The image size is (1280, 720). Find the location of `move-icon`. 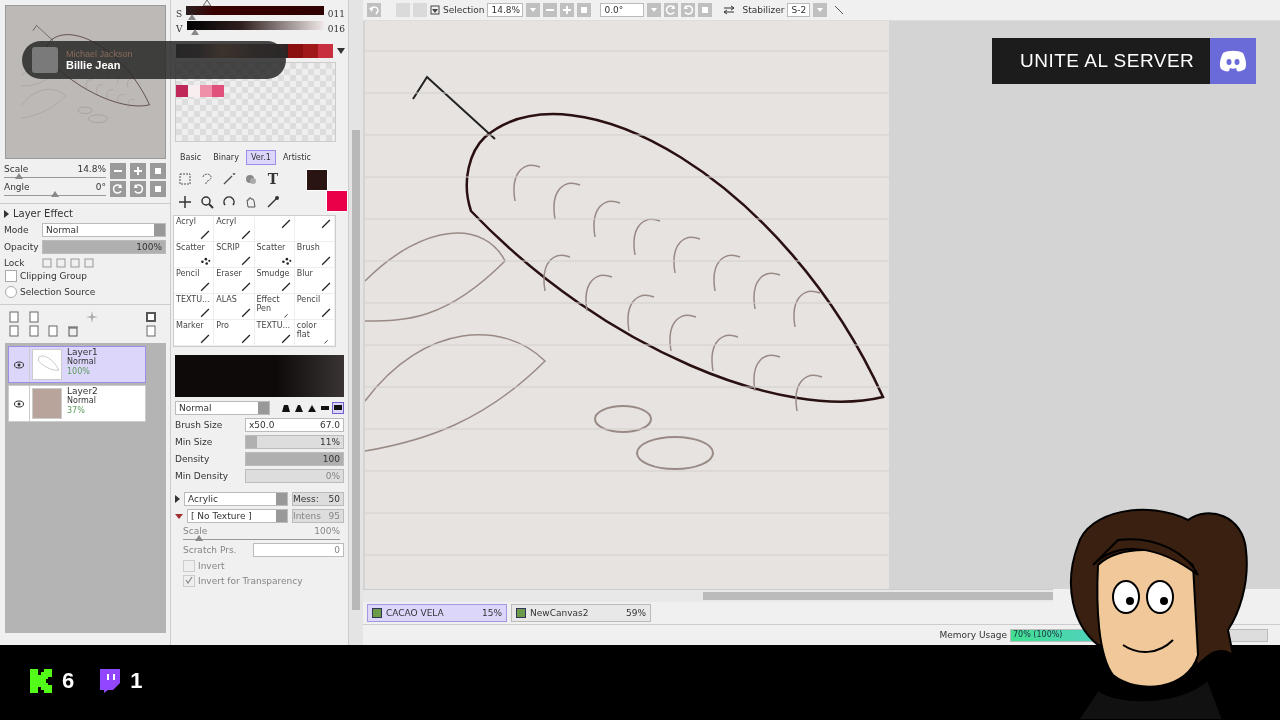

move-icon is located at coordinates (185, 202).